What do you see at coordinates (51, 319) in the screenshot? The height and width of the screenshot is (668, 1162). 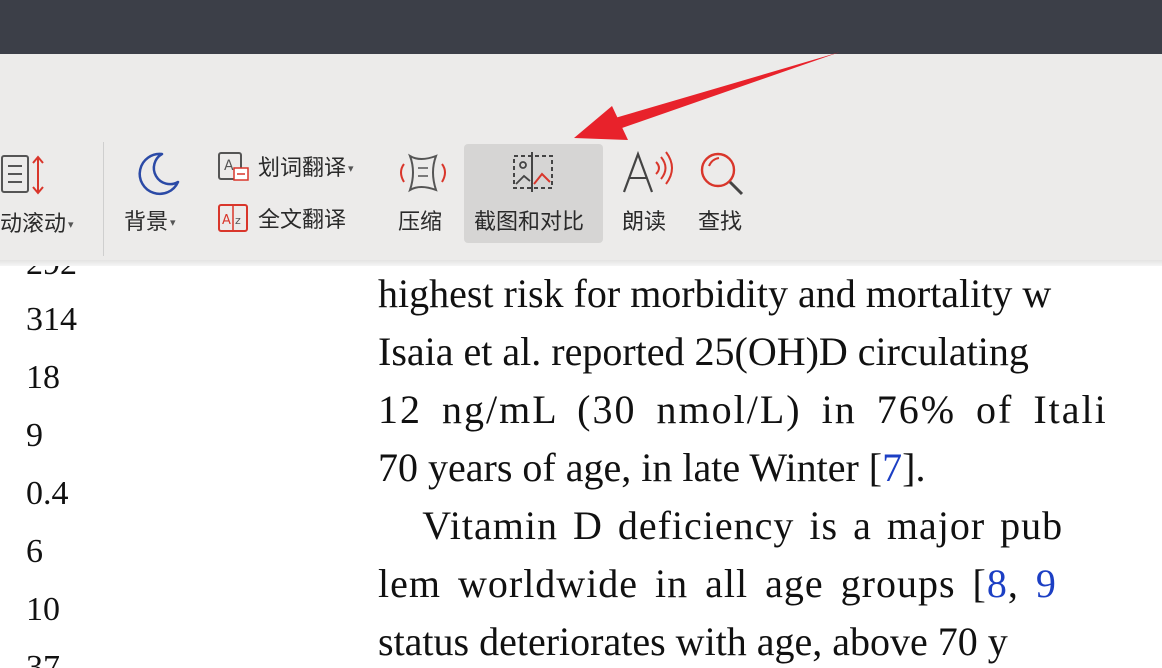 I see `line-number: 314` at bounding box center [51, 319].